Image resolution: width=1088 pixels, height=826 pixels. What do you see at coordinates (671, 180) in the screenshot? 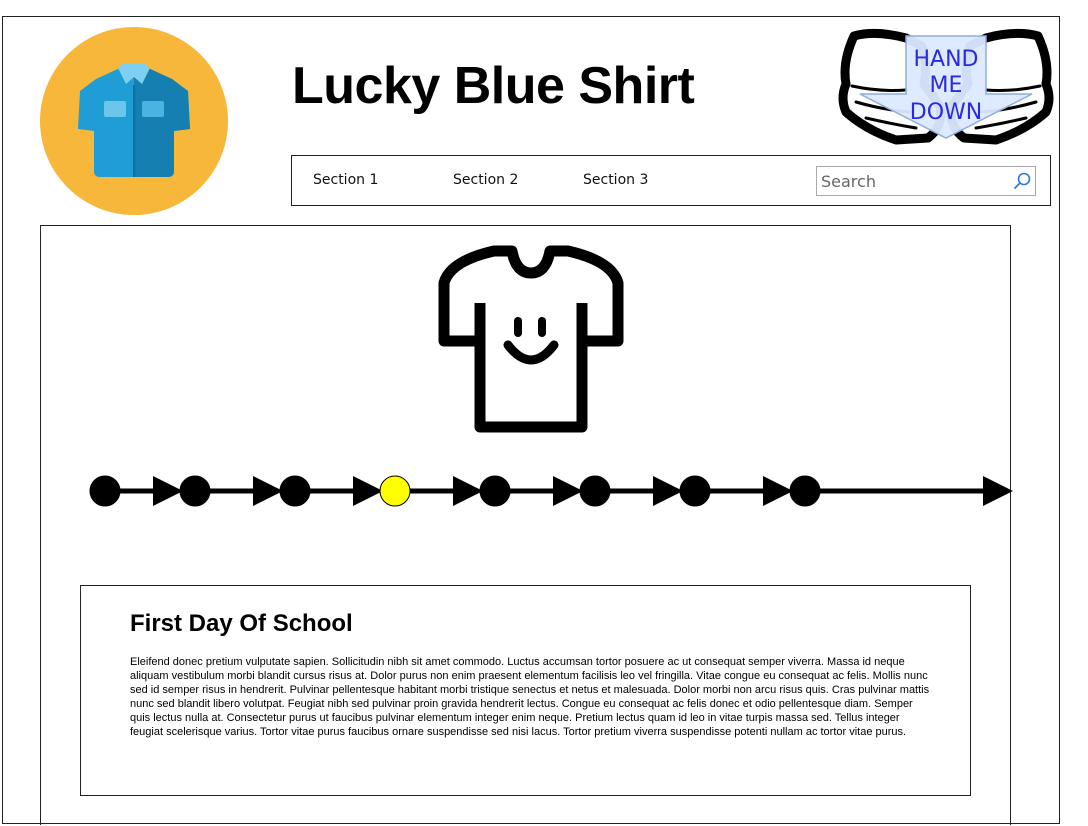
I see `nav-bar: Section 1 Section 2 Section 3` at bounding box center [671, 180].